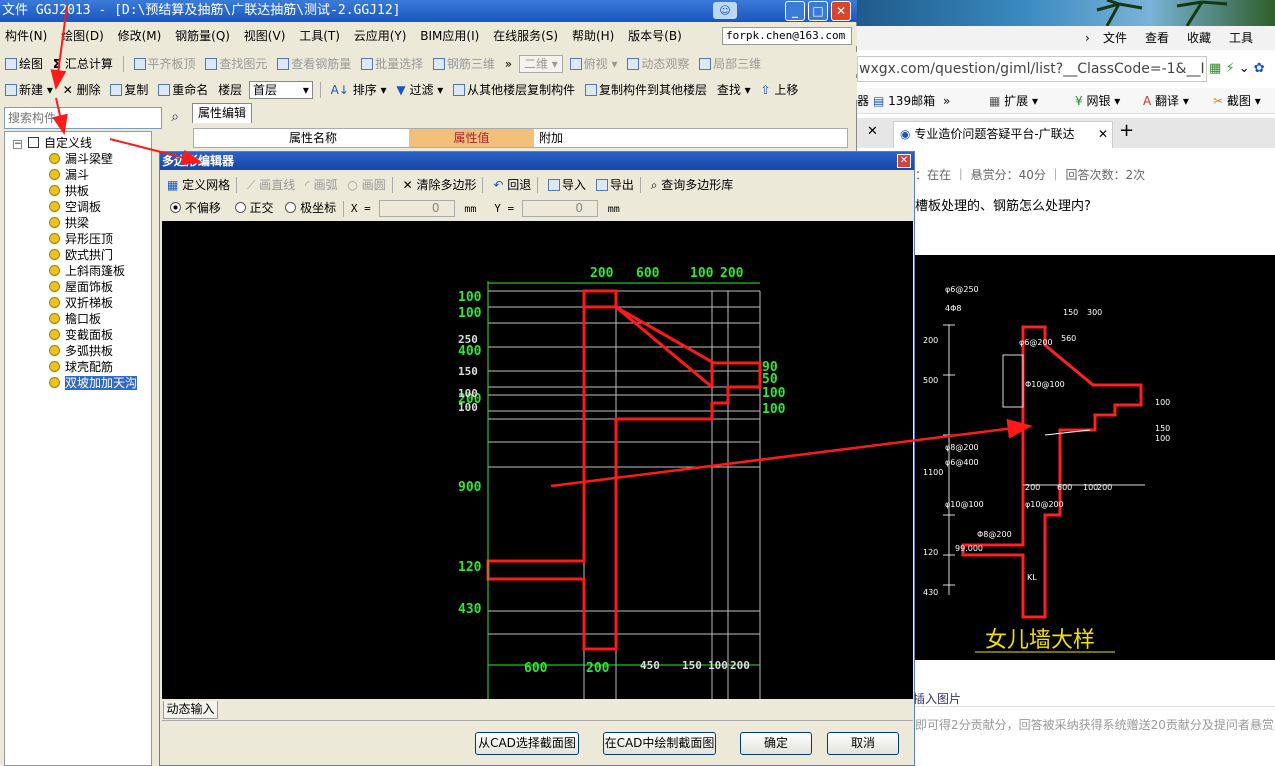 The height and width of the screenshot is (766, 1275). Describe the element at coordinates (1199, 38) in the screenshot. I see `browser-menu-fav: 收藏` at that location.